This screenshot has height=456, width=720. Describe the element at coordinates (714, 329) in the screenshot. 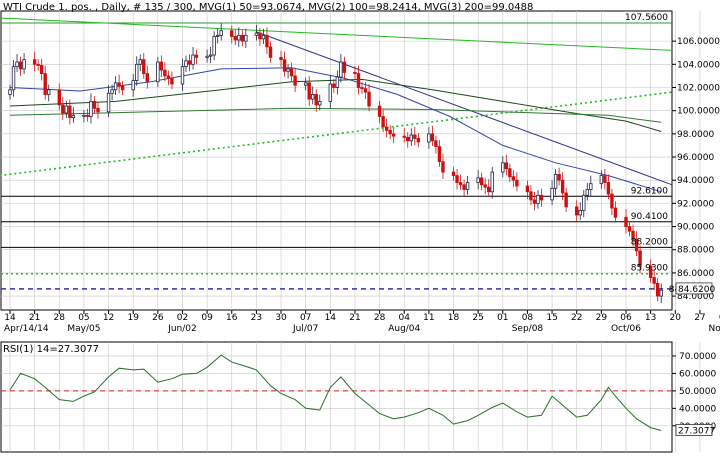

I see `month-label-7: Nov/03` at that location.